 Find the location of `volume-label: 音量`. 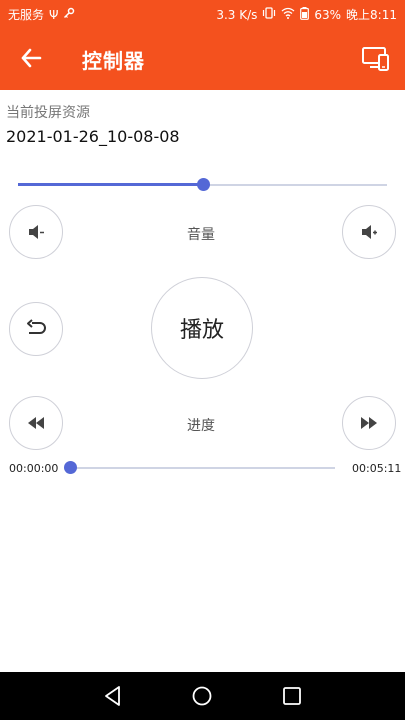

volume-label: 音量 is located at coordinates (201, 235).